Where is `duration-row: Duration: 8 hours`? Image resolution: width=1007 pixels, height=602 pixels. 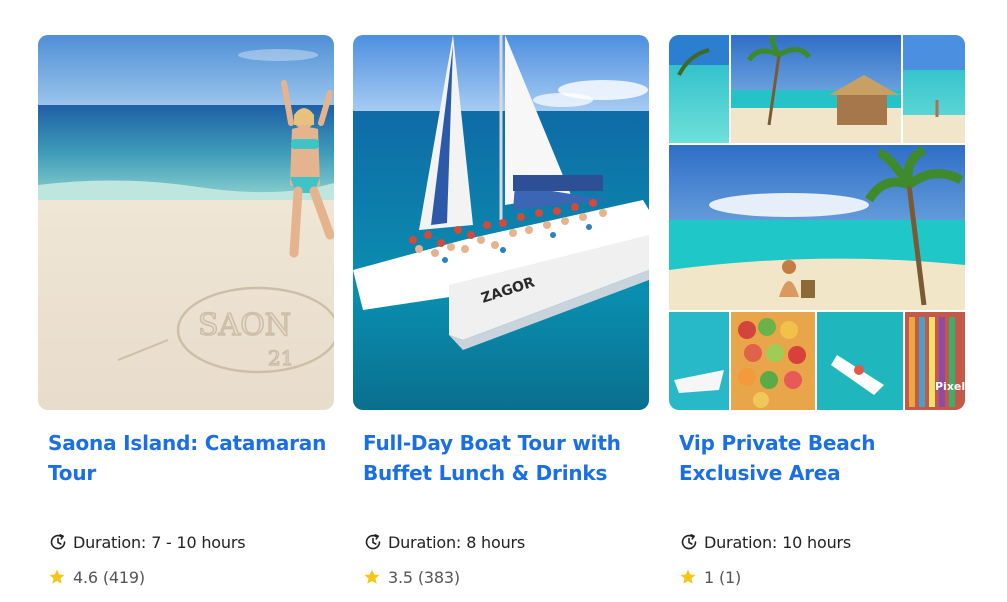 duration-row: Duration: 8 hours is located at coordinates (444, 542).